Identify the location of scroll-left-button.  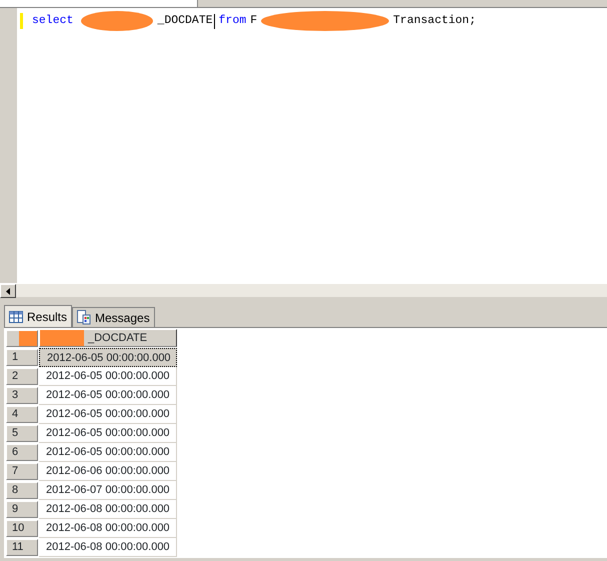
(8, 291).